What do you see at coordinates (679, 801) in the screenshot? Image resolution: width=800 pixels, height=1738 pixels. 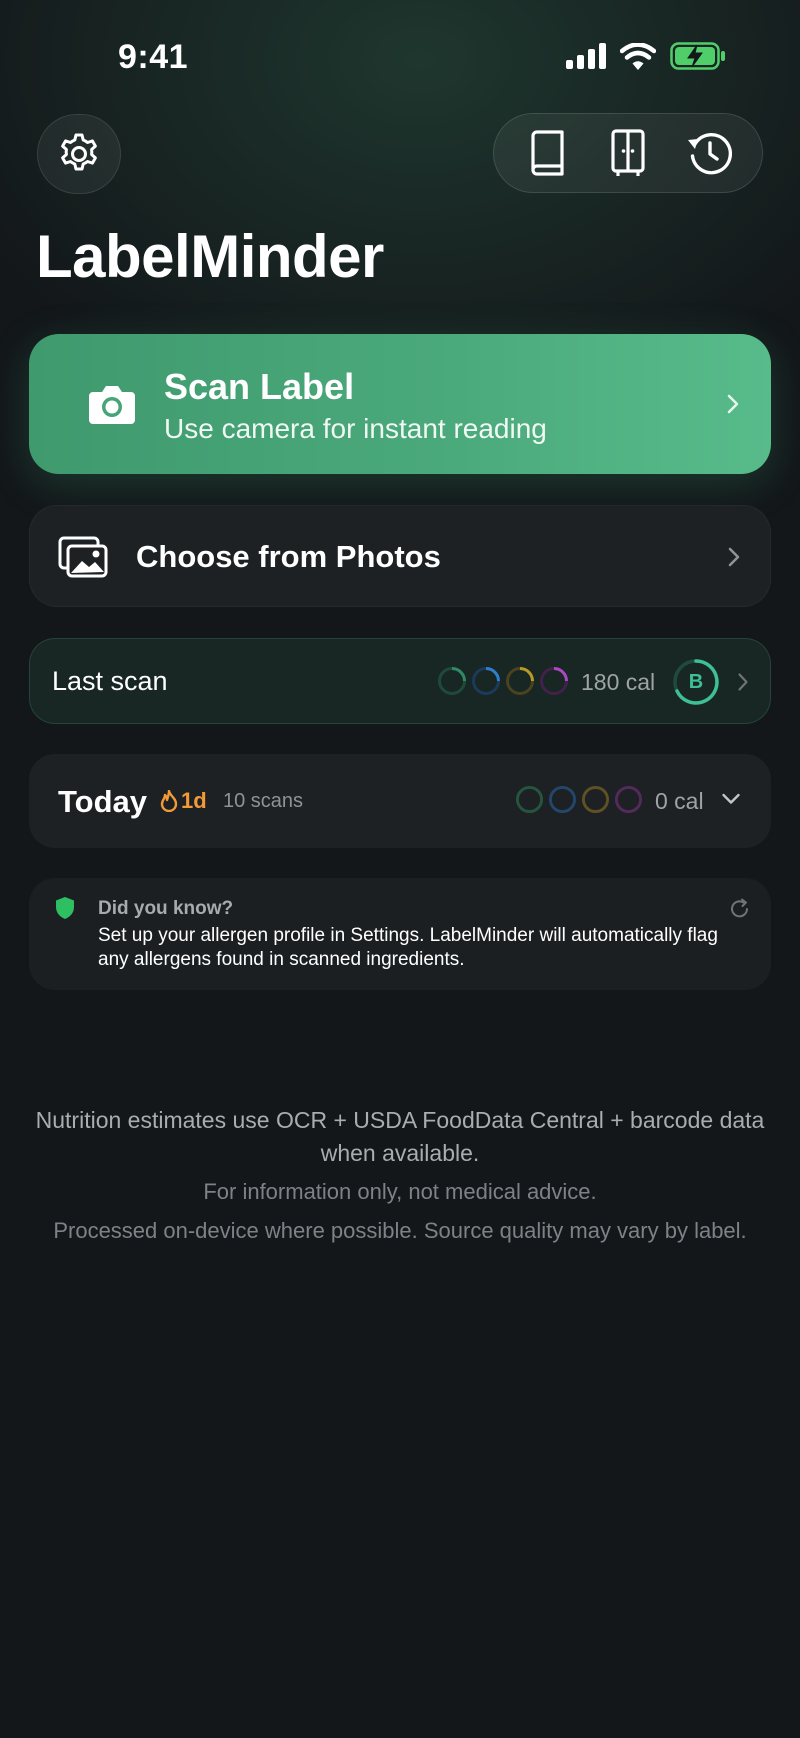 I see `today-calories: 0 cal` at bounding box center [679, 801].